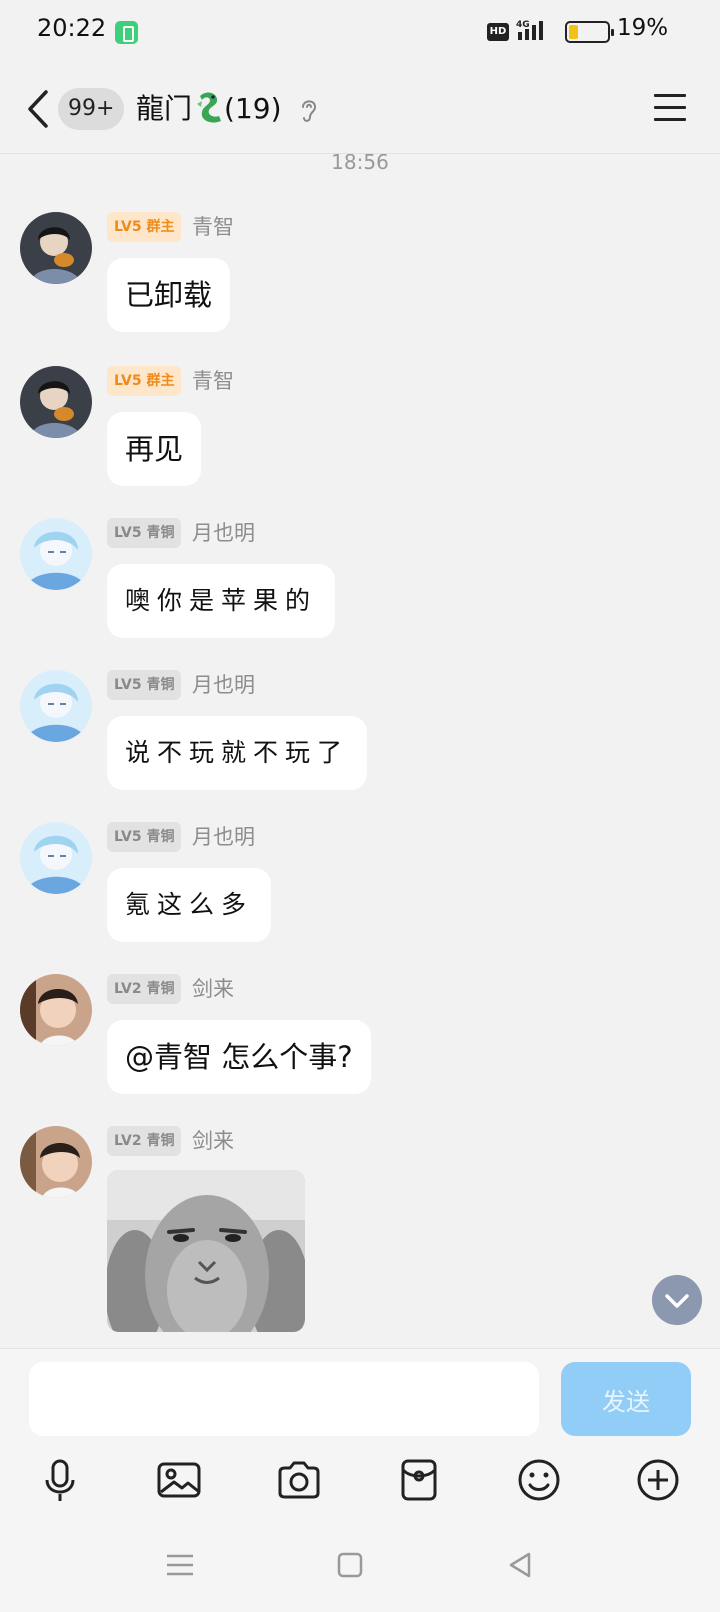 This screenshot has height=1612, width=720. I want to click on chat-header: 99+ 龍门 (19), so click(360, 110).